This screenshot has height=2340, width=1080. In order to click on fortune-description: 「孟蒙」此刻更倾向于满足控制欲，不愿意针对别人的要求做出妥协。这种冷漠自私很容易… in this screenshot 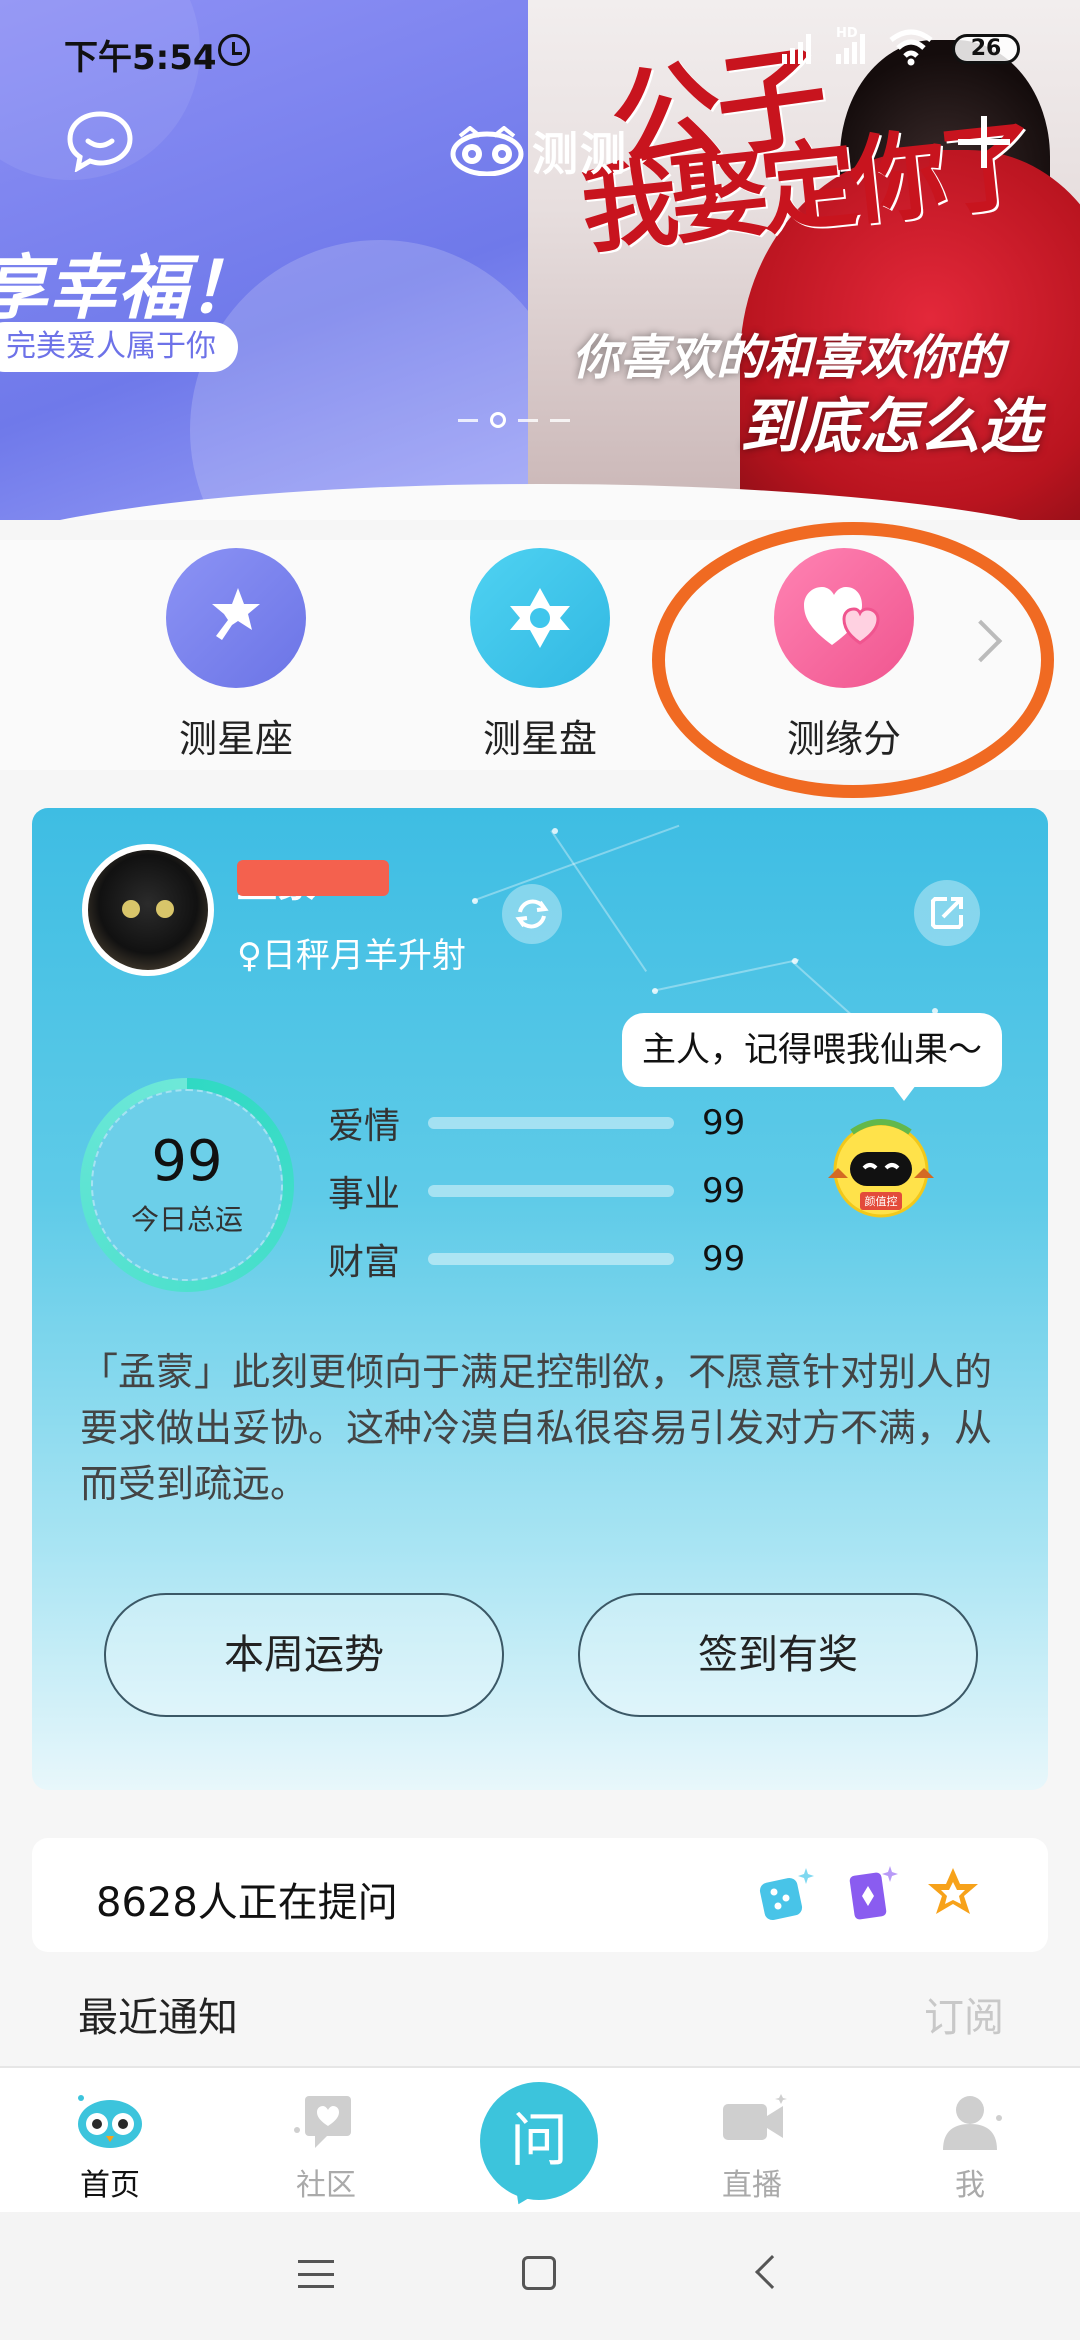, I will do `click(536, 1428)`.